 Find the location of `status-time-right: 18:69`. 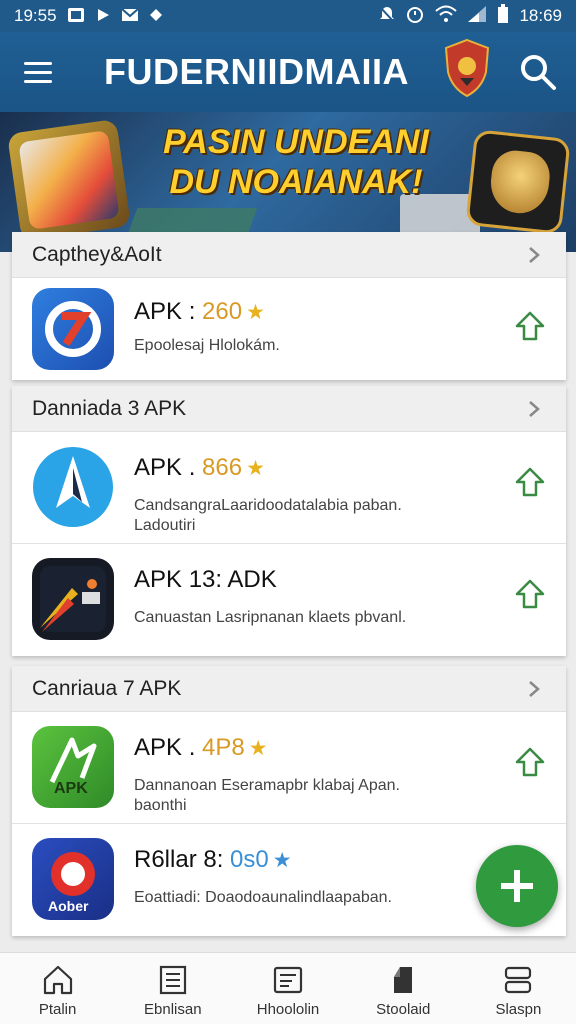

status-time-right: 18:69 is located at coordinates (540, 15).